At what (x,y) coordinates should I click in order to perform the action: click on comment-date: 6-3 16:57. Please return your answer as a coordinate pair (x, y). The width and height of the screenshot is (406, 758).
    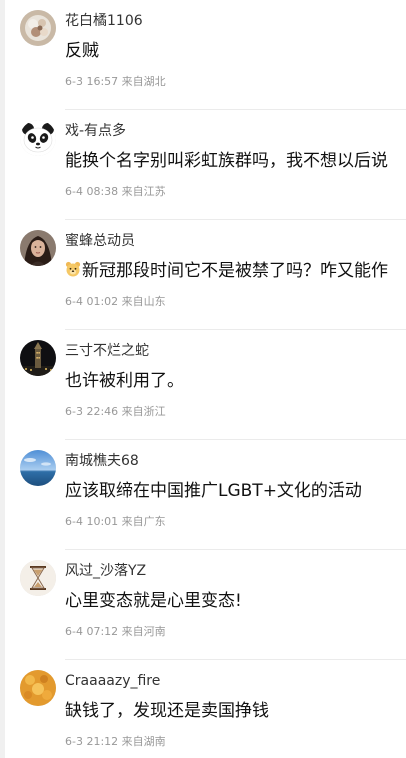
    Looking at the image, I should click on (92, 81).